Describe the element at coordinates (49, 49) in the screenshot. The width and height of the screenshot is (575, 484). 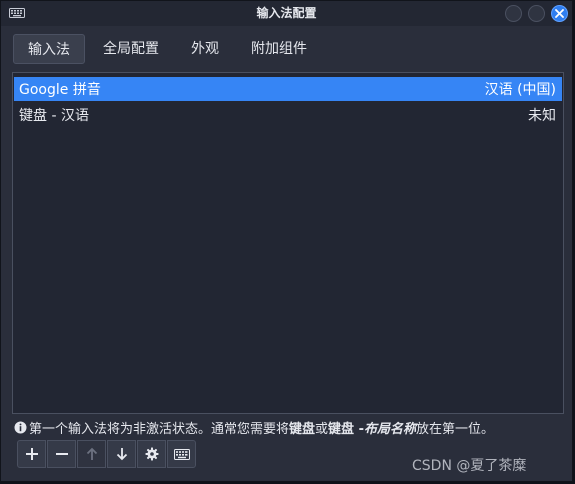
I see `tab-input-method: 输入法` at that location.